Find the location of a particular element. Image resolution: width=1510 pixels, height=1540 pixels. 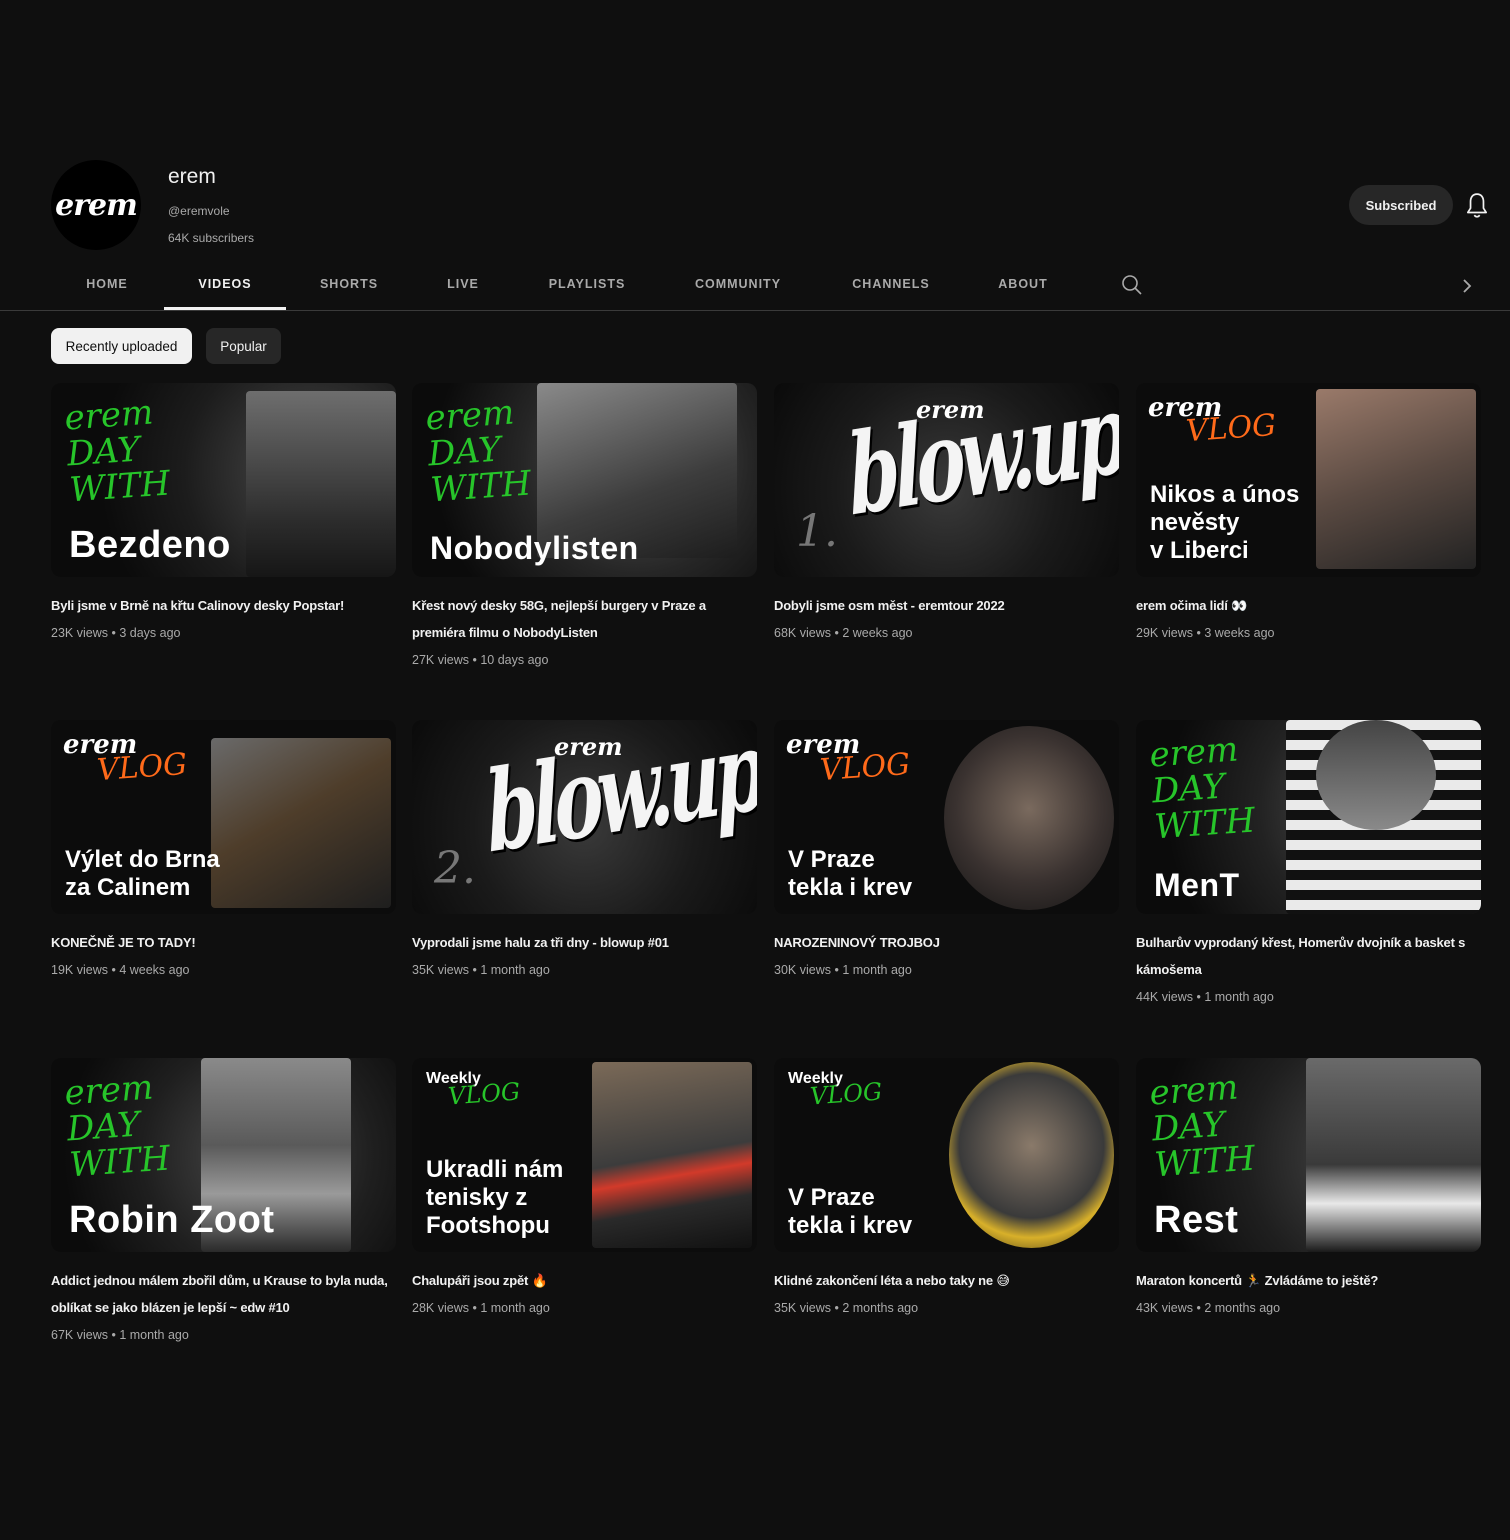

video-meta: 27K views • 10 days ago is located at coordinates (480, 660).